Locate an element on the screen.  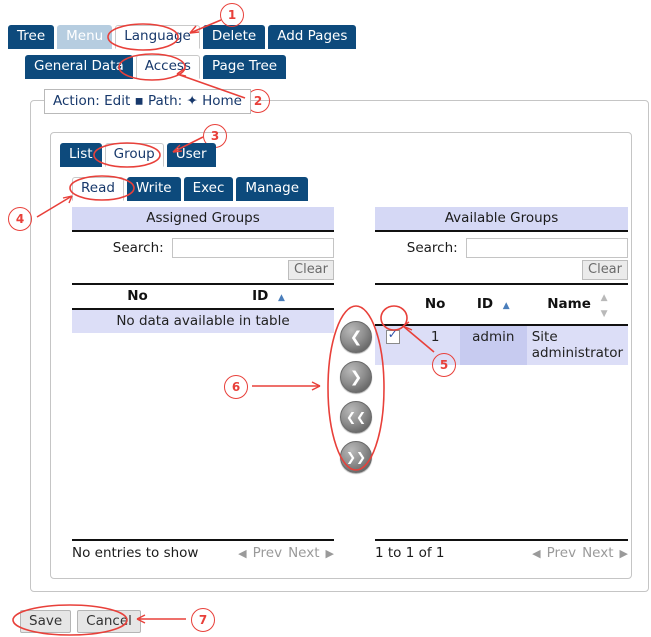
available-pager: ◀ Prev Next ▶ is located at coordinates (580, 553).